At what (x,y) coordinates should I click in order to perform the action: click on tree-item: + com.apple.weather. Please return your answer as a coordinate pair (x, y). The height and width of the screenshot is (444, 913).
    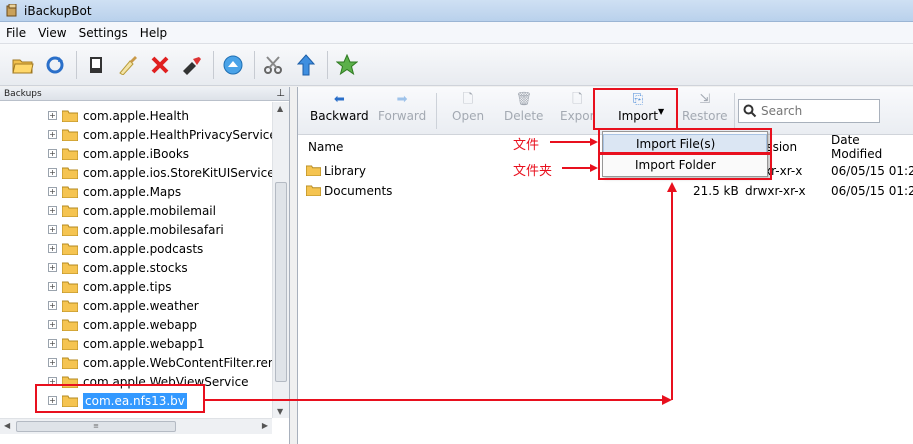
    Looking at the image, I should click on (123, 305).